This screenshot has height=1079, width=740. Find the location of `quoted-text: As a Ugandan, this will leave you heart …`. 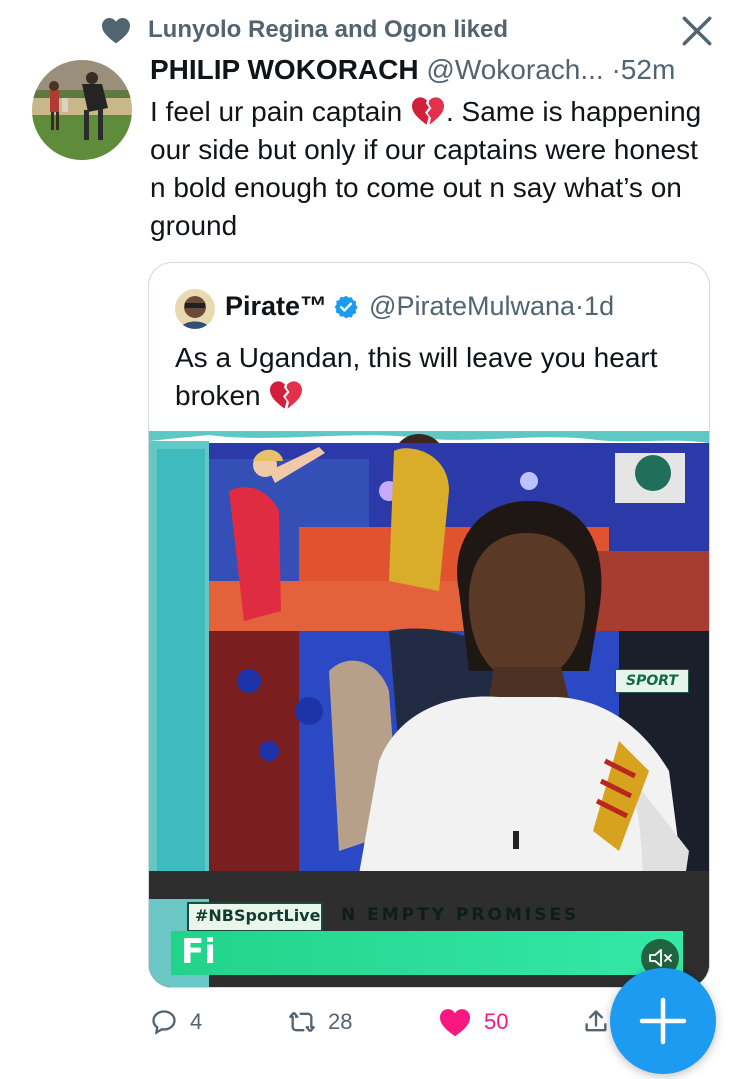

quoted-text: As a Ugandan, this will leave you heart … is located at coordinates (435, 377).